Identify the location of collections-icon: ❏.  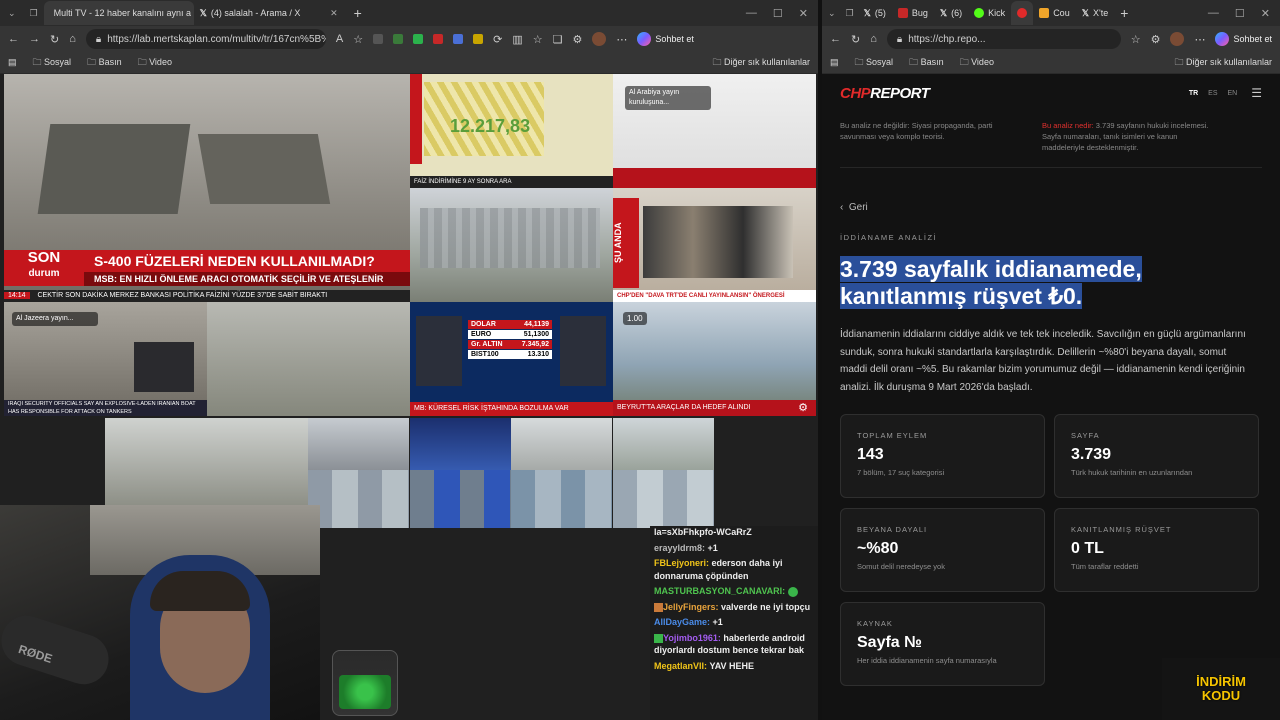
(558, 39).